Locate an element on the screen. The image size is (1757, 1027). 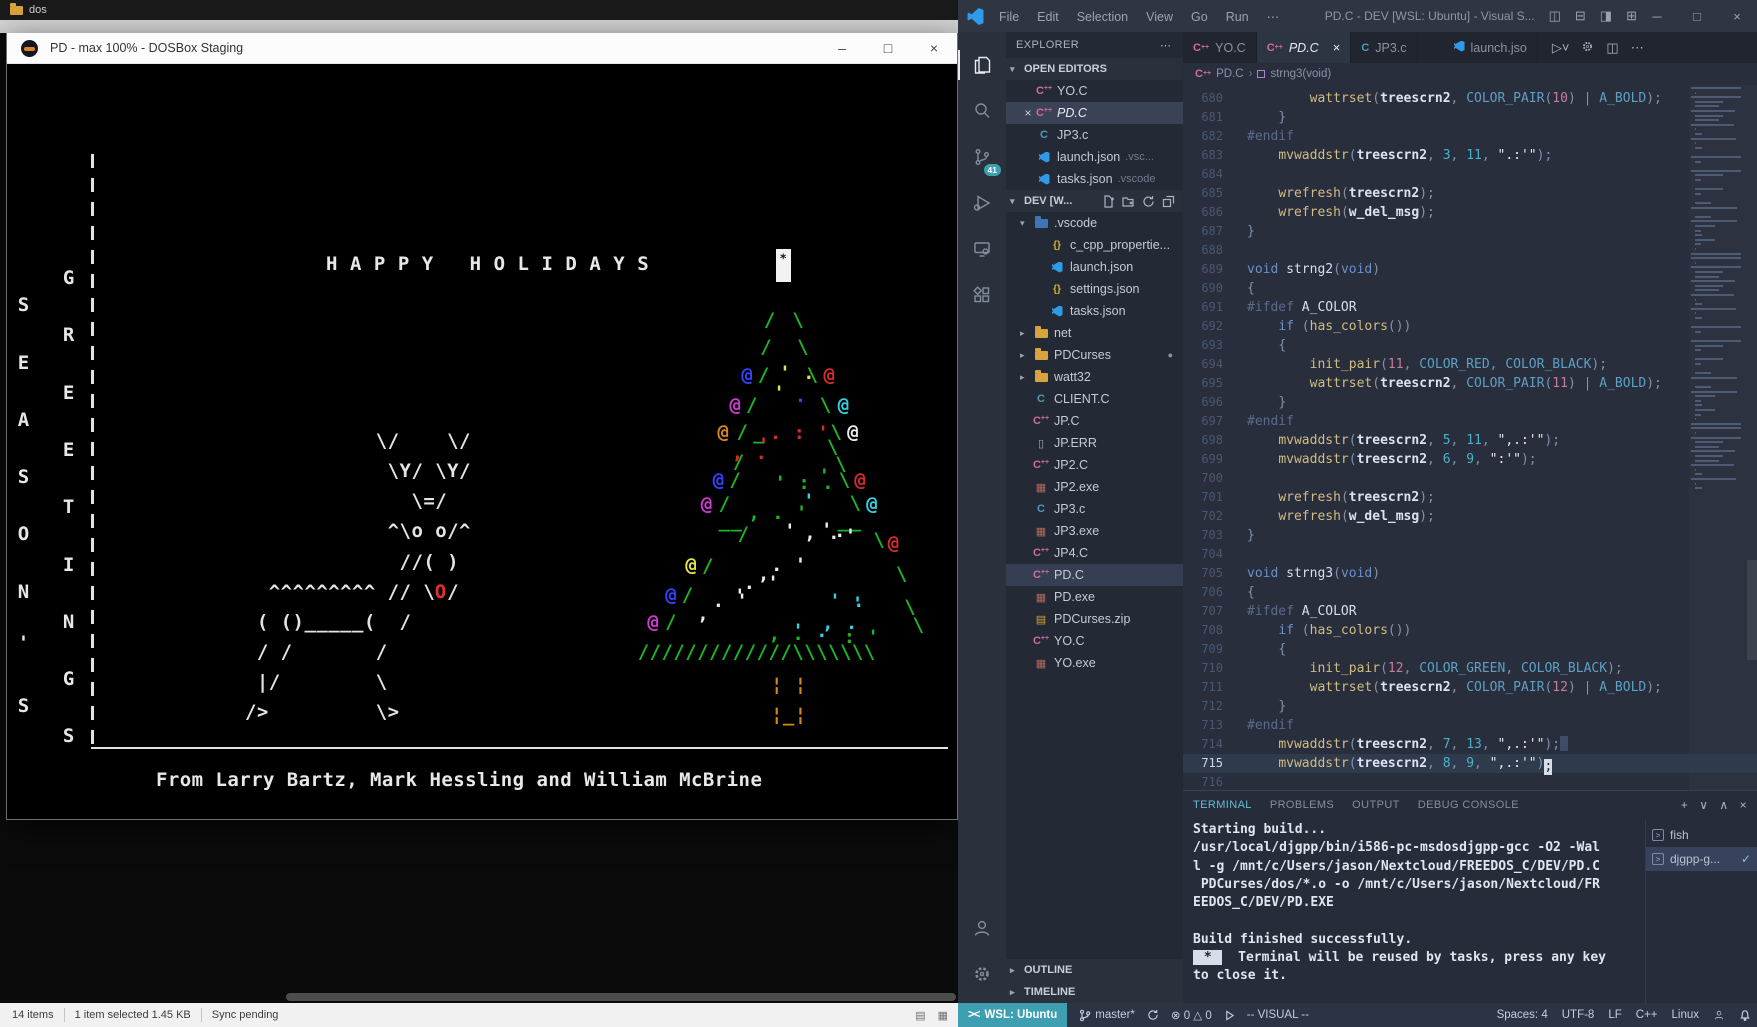
extensions-icon is located at coordinates (982, 295).